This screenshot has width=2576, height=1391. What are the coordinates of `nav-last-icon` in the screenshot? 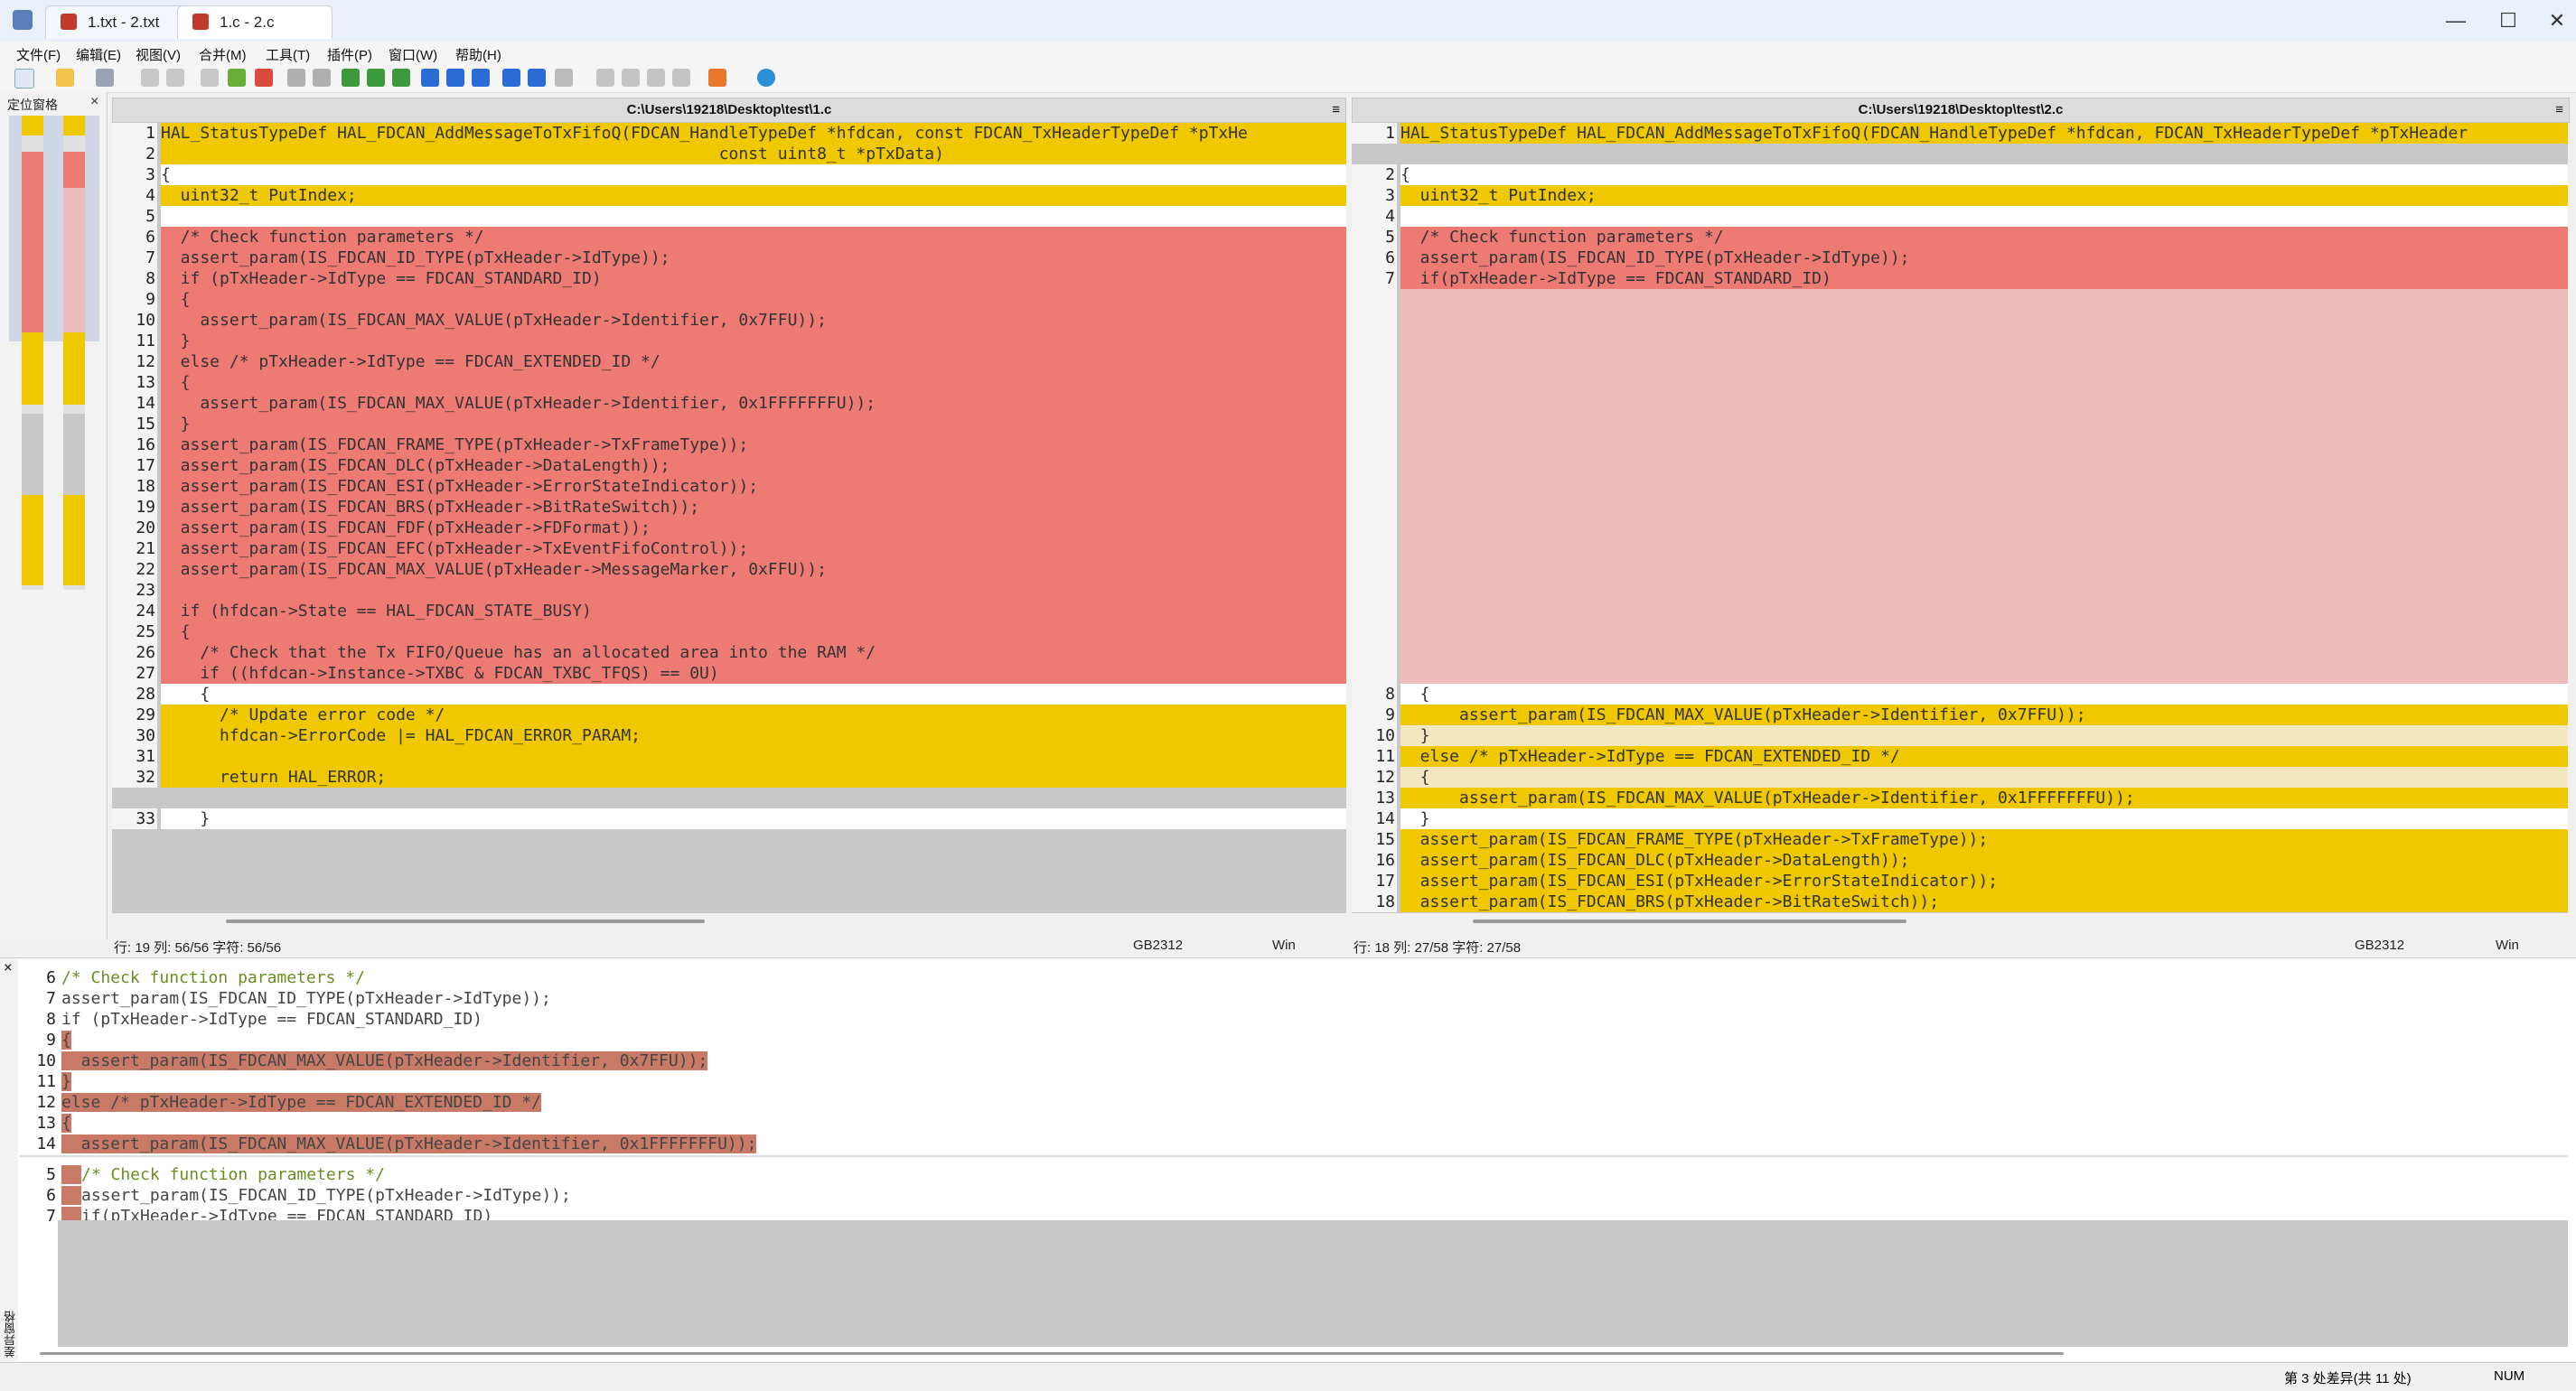 It's located at (681, 78).